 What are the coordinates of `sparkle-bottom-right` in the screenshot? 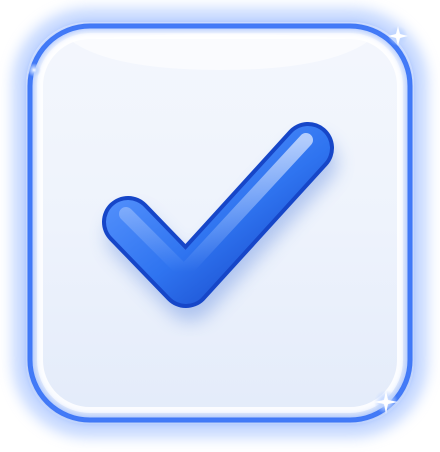 It's located at (386, 402).